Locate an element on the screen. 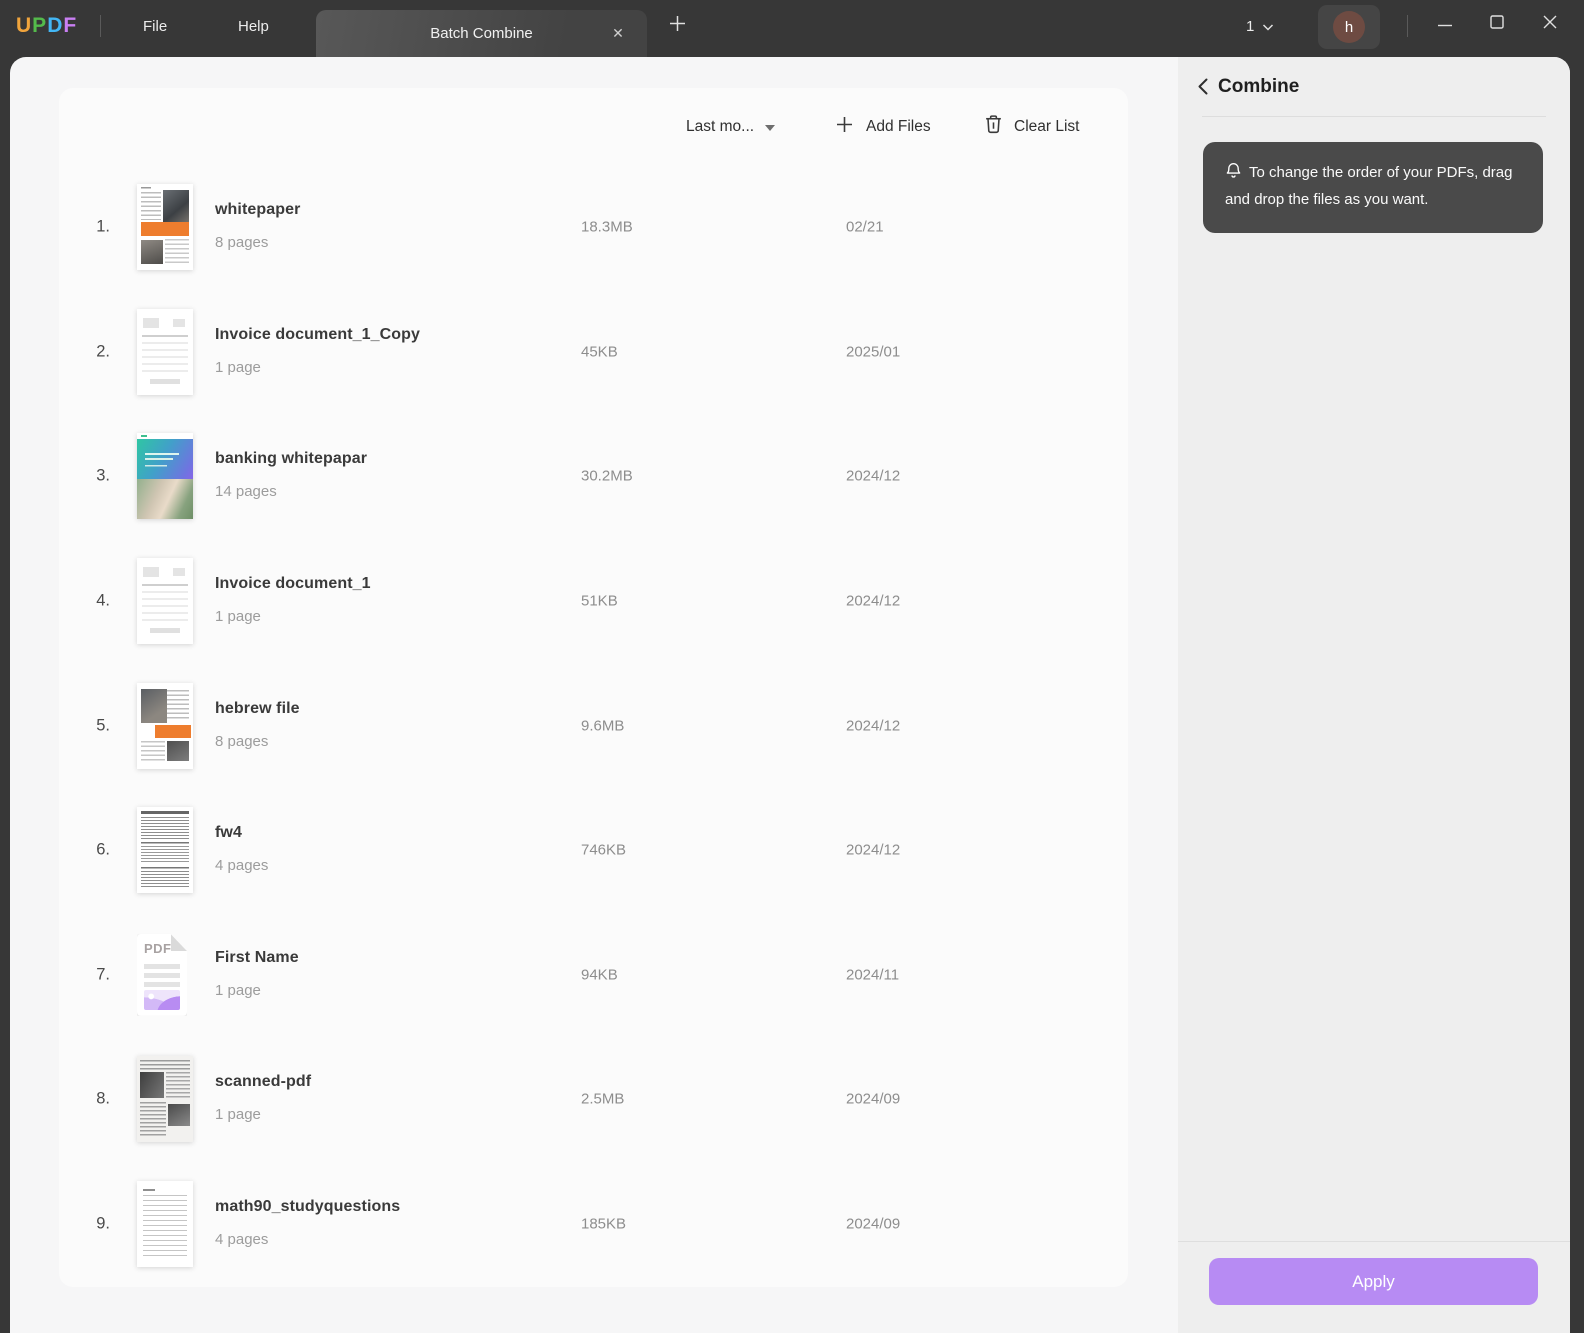 The height and width of the screenshot is (1333, 1584). file-info: math90_studyquestions 4 pages is located at coordinates (307, 1223).